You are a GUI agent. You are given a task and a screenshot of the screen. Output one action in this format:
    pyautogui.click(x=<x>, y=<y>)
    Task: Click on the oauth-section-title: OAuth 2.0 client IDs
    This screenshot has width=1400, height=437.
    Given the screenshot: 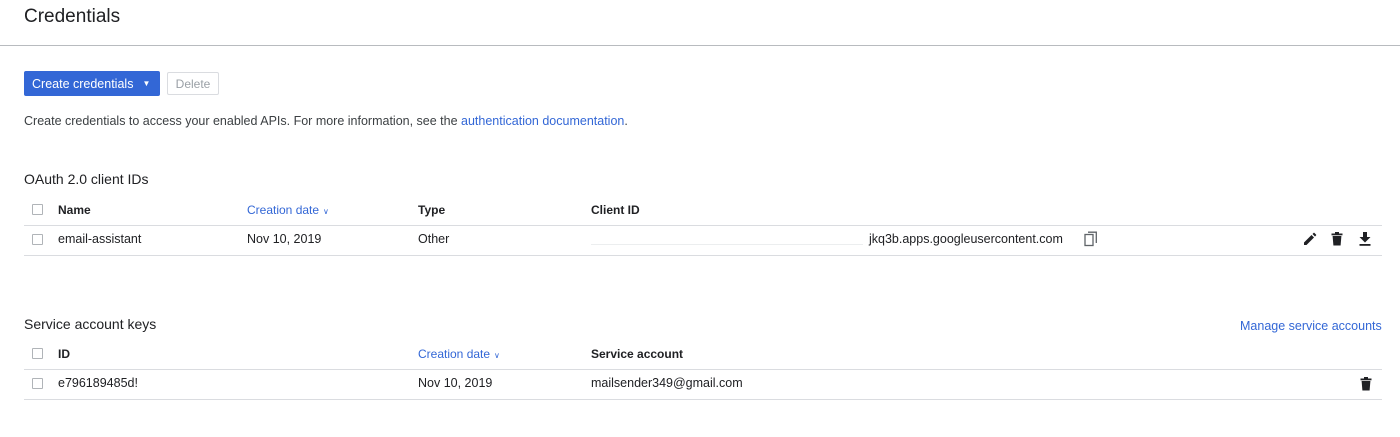 What is the action you would take?
    pyautogui.click(x=86, y=179)
    